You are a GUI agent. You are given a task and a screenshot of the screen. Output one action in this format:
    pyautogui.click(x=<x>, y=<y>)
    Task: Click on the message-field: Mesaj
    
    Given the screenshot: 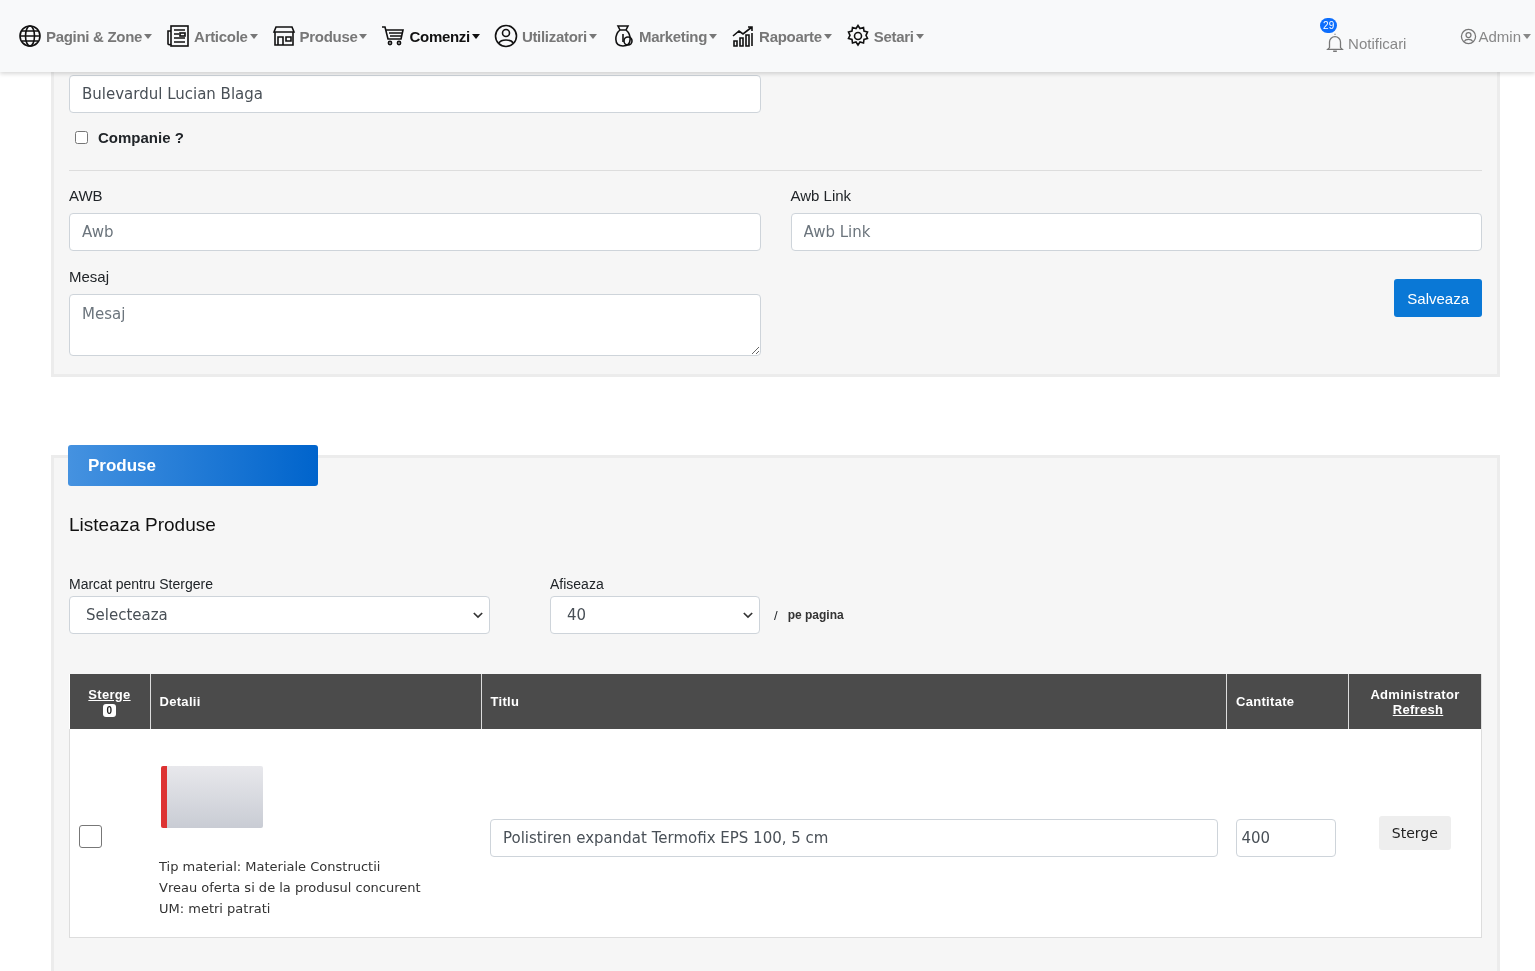 What is the action you would take?
    pyautogui.click(x=415, y=325)
    